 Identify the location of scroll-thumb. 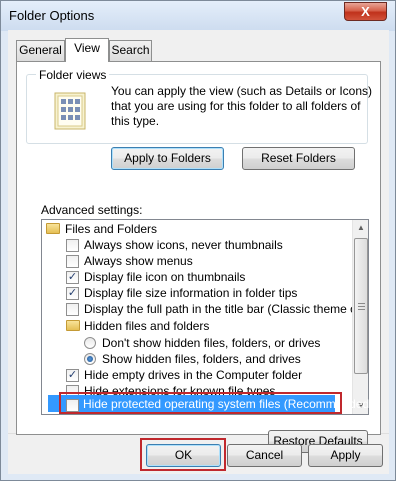
(361, 306).